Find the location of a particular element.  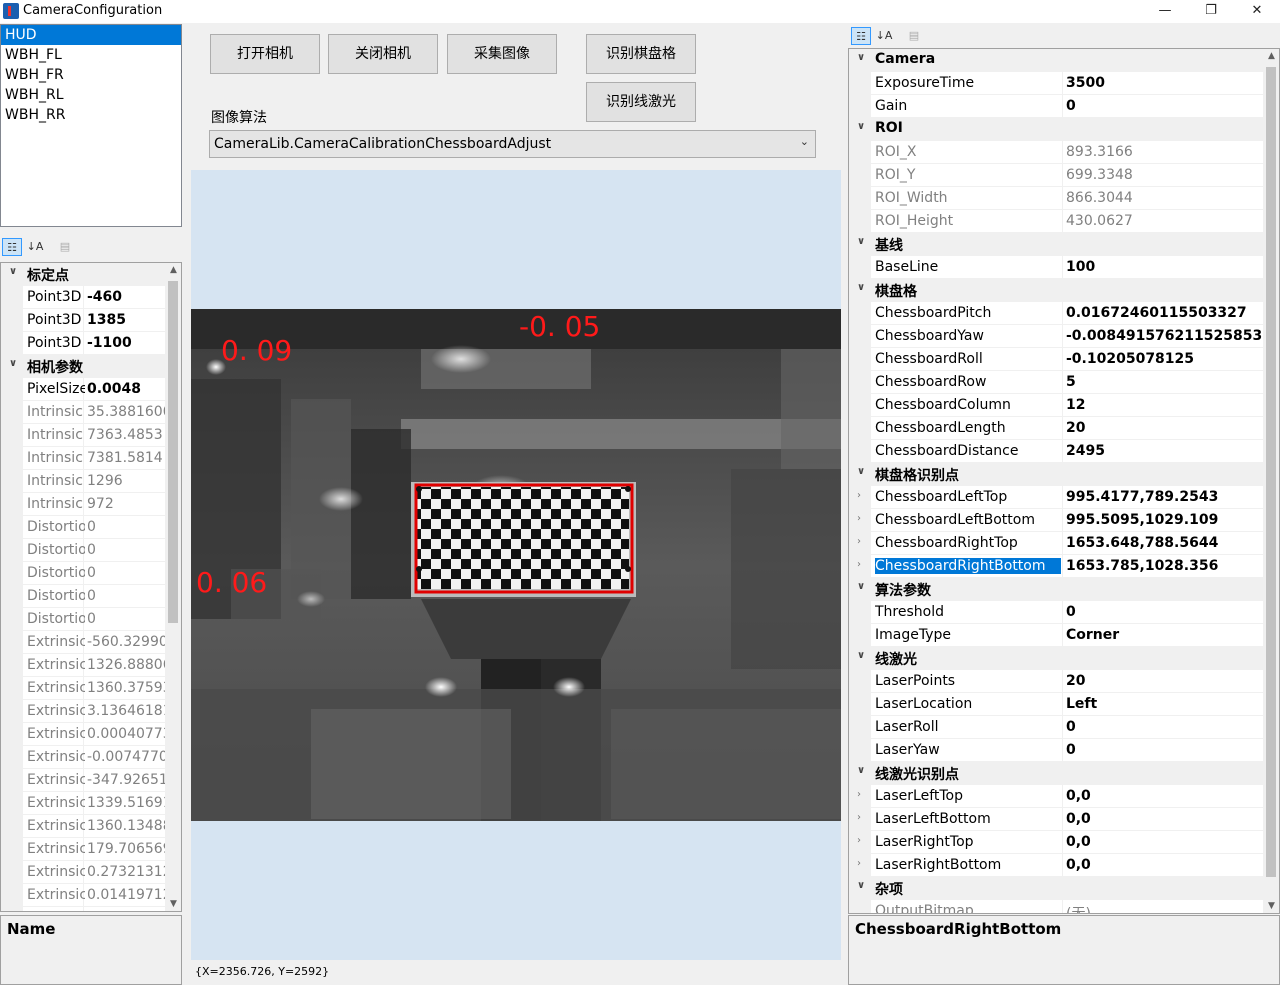

right-grid-scrollbar: ▲ ▼ is located at coordinates (1271, 481).